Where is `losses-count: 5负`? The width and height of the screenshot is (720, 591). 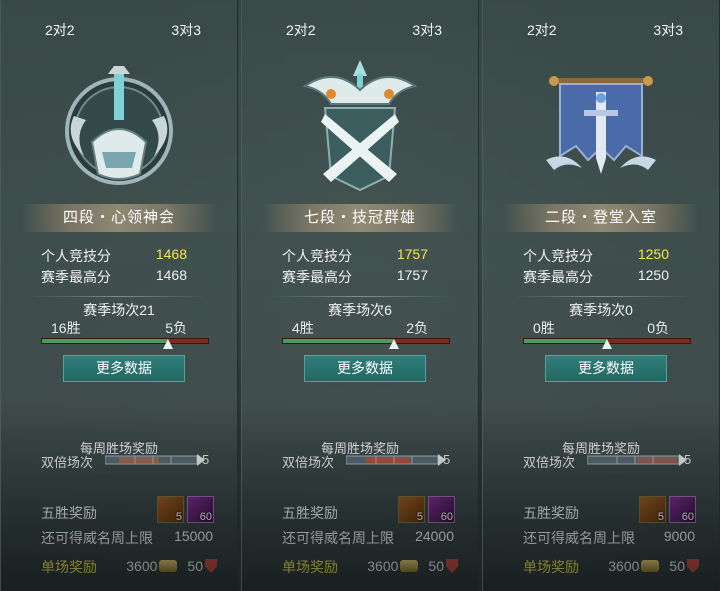
losses-count: 5负 is located at coordinates (176, 328).